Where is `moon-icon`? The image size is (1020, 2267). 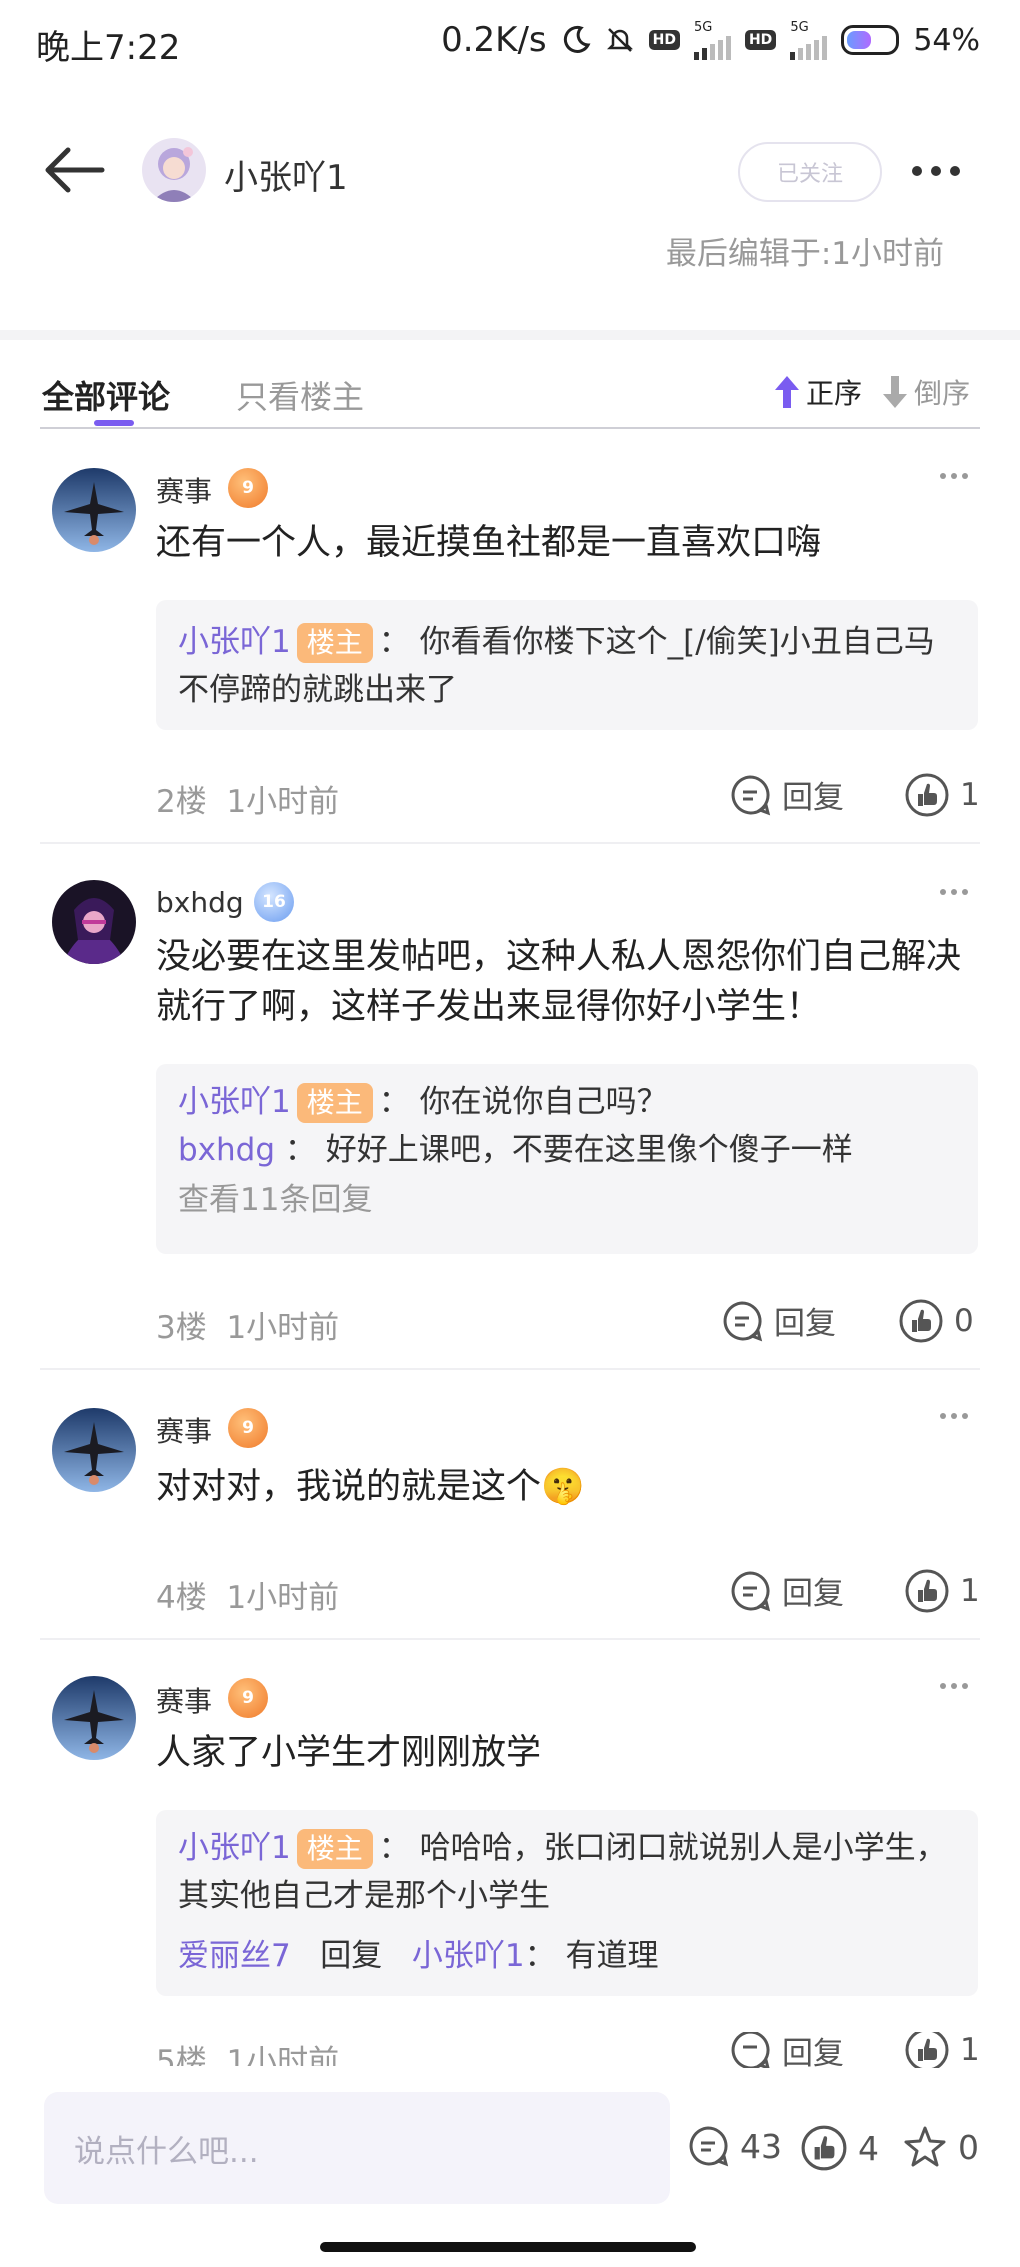
moon-icon is located at coordinates (577, 39).